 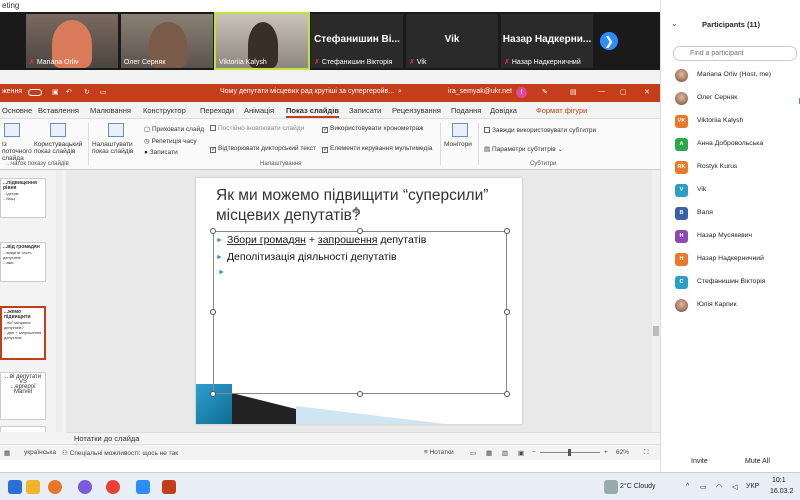 I want to click on video-tile-nazar: Назар Надкерни... ✗ Назар Надкерничний, so click(x=547, y=41).